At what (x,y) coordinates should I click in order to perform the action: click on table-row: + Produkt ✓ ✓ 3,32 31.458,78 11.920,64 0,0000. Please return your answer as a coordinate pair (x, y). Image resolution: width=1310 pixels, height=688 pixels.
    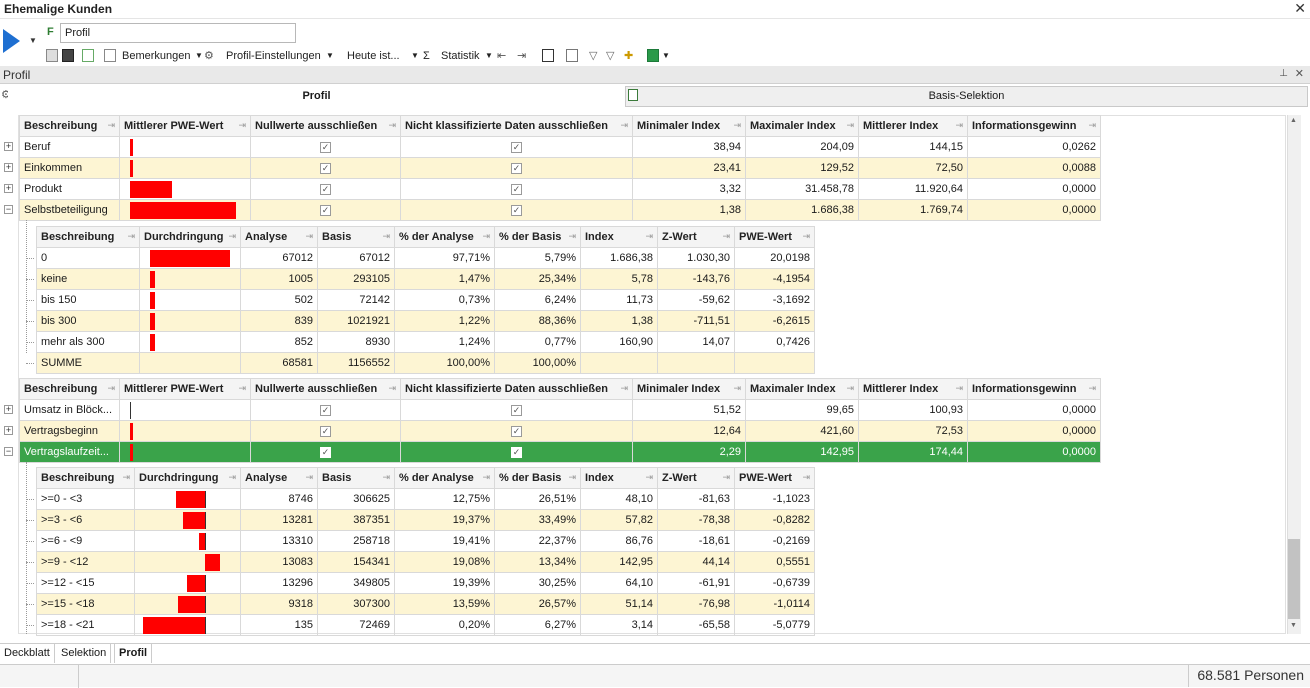
    Looking at the image, I should click on (552, 189).